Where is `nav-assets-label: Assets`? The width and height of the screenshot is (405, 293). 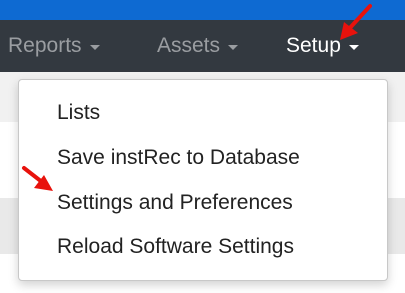 nav-assets-label: Assets is located at coordinates (189, 45).